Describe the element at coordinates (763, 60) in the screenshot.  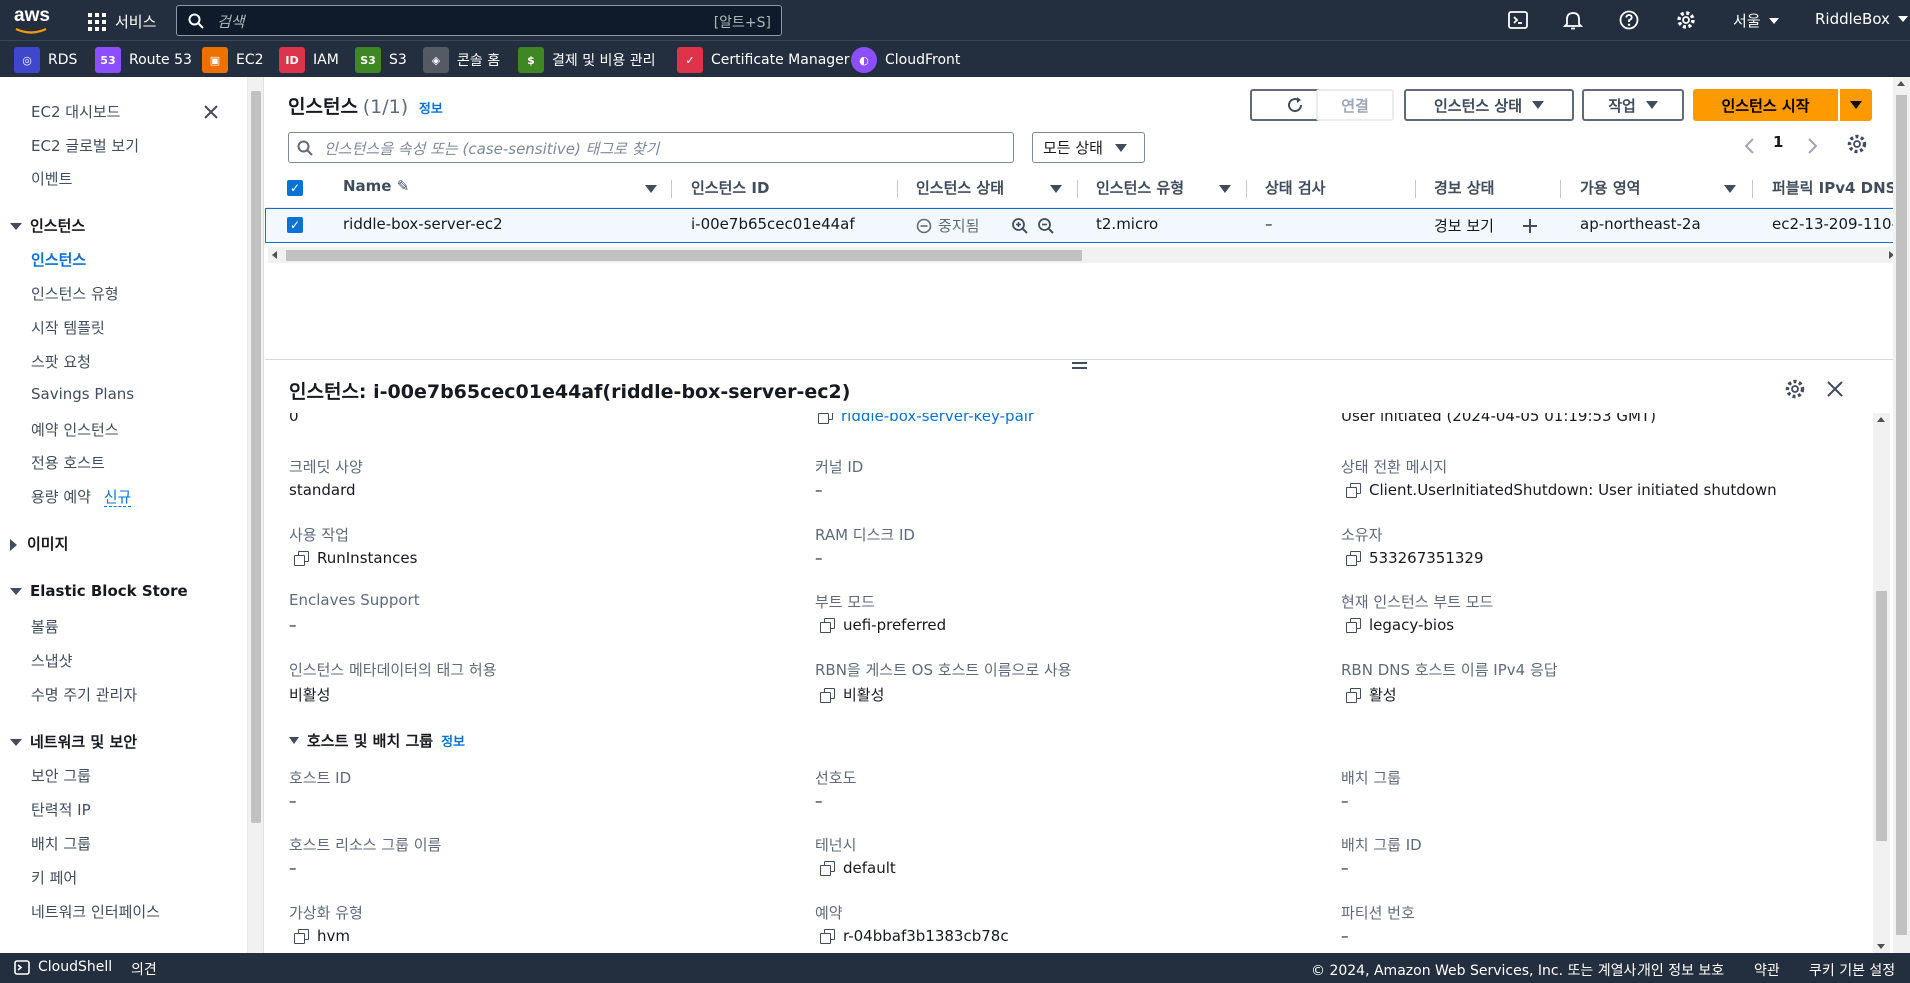
I see `favorite-certificate-manager: ✓ Certificate Manager` at that location.